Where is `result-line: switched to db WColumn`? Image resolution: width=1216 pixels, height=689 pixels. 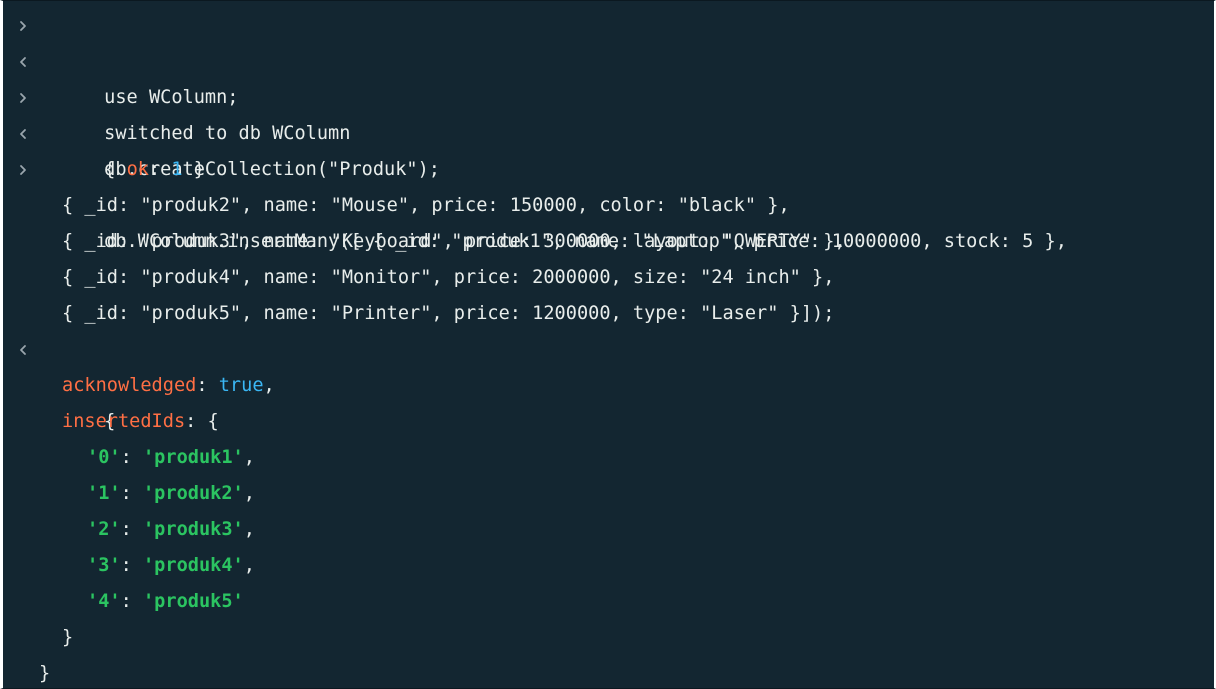
result-line: switched to db WColumn is located at coordinates (608, 94).